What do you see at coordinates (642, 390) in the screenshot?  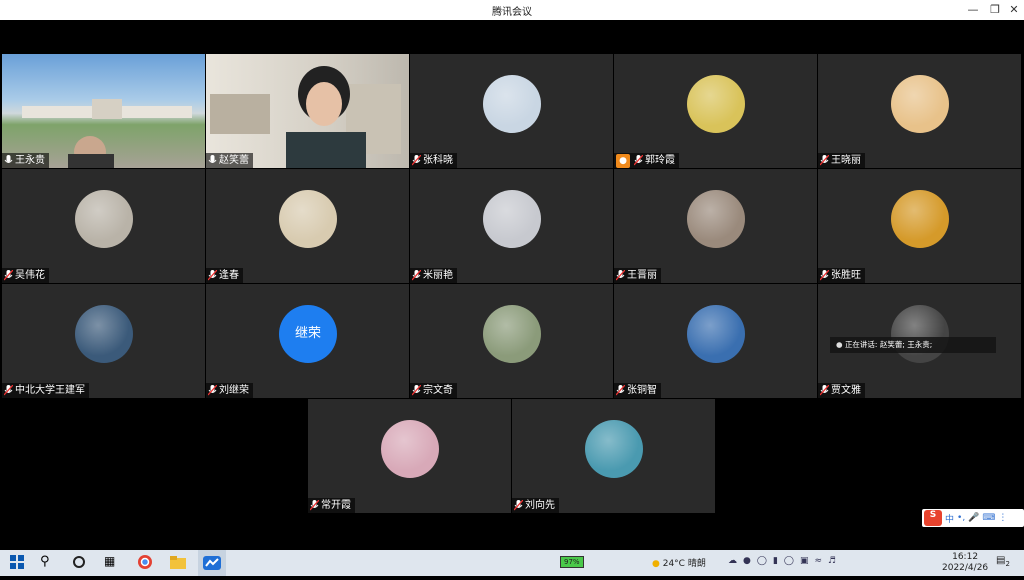 I see `participant-name: 张铜智` at bounding box center [642, 390].